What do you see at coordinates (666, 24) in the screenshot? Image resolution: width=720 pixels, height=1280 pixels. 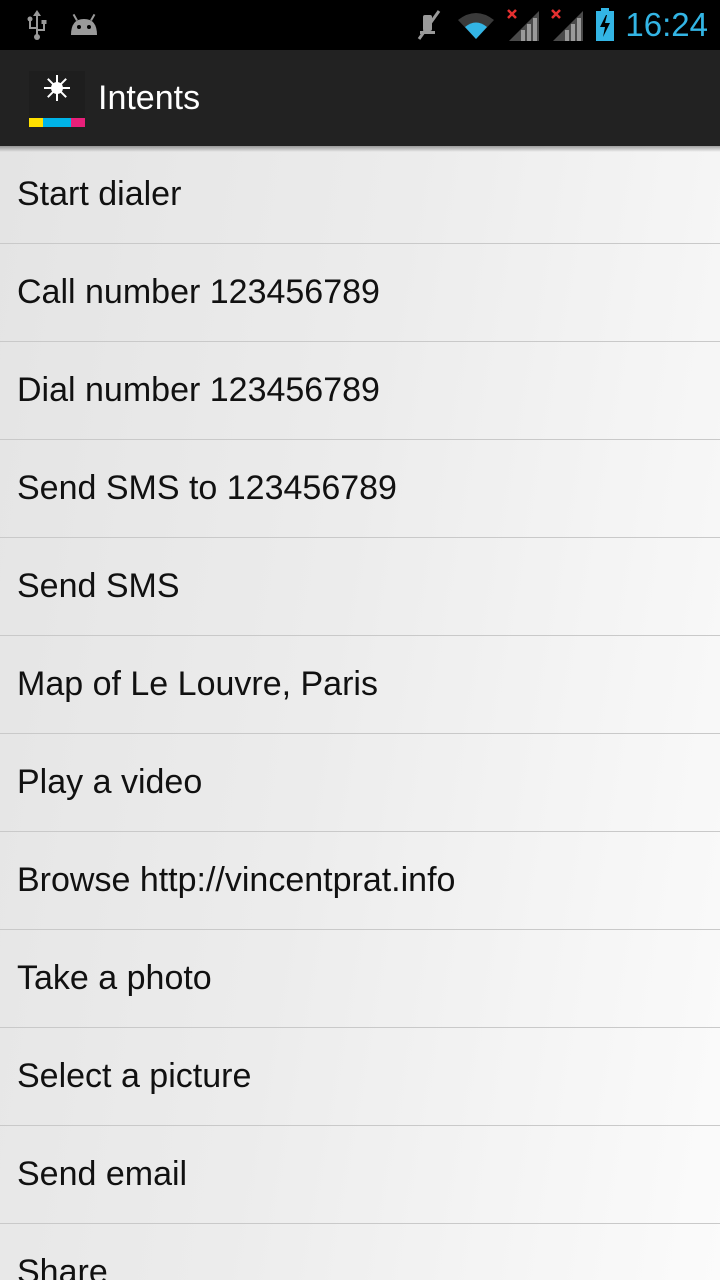 I see `clock: 16:24` at bounding box center [666, 24].